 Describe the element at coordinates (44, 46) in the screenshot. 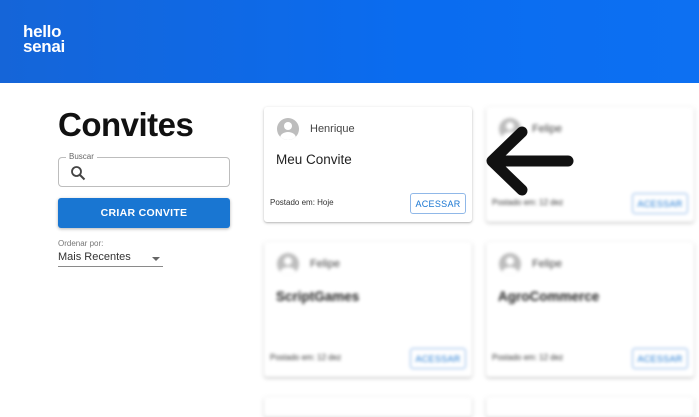

I see `logo-line-2: senai` at that location.